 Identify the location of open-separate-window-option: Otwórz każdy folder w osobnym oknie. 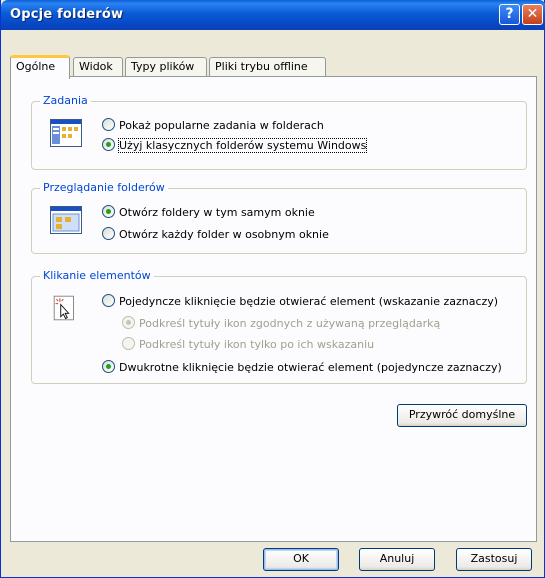
(215, 234).